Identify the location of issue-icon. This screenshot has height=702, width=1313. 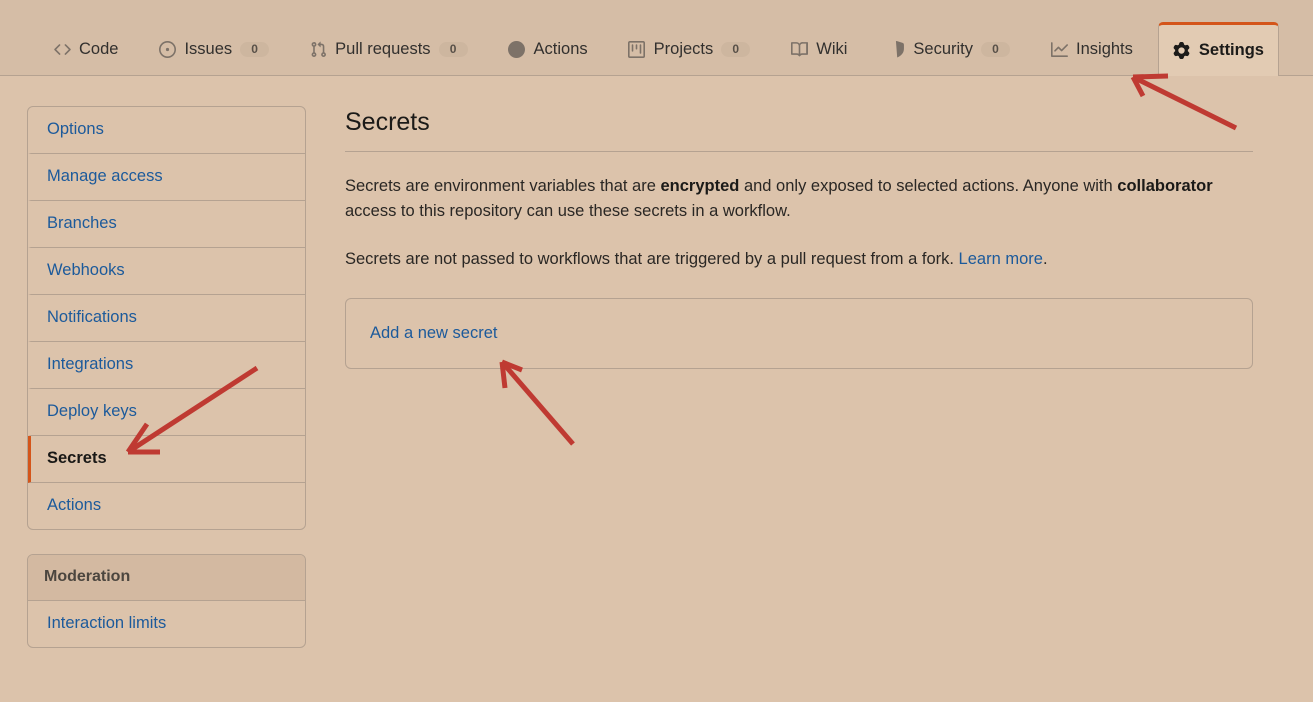
(167, 50).